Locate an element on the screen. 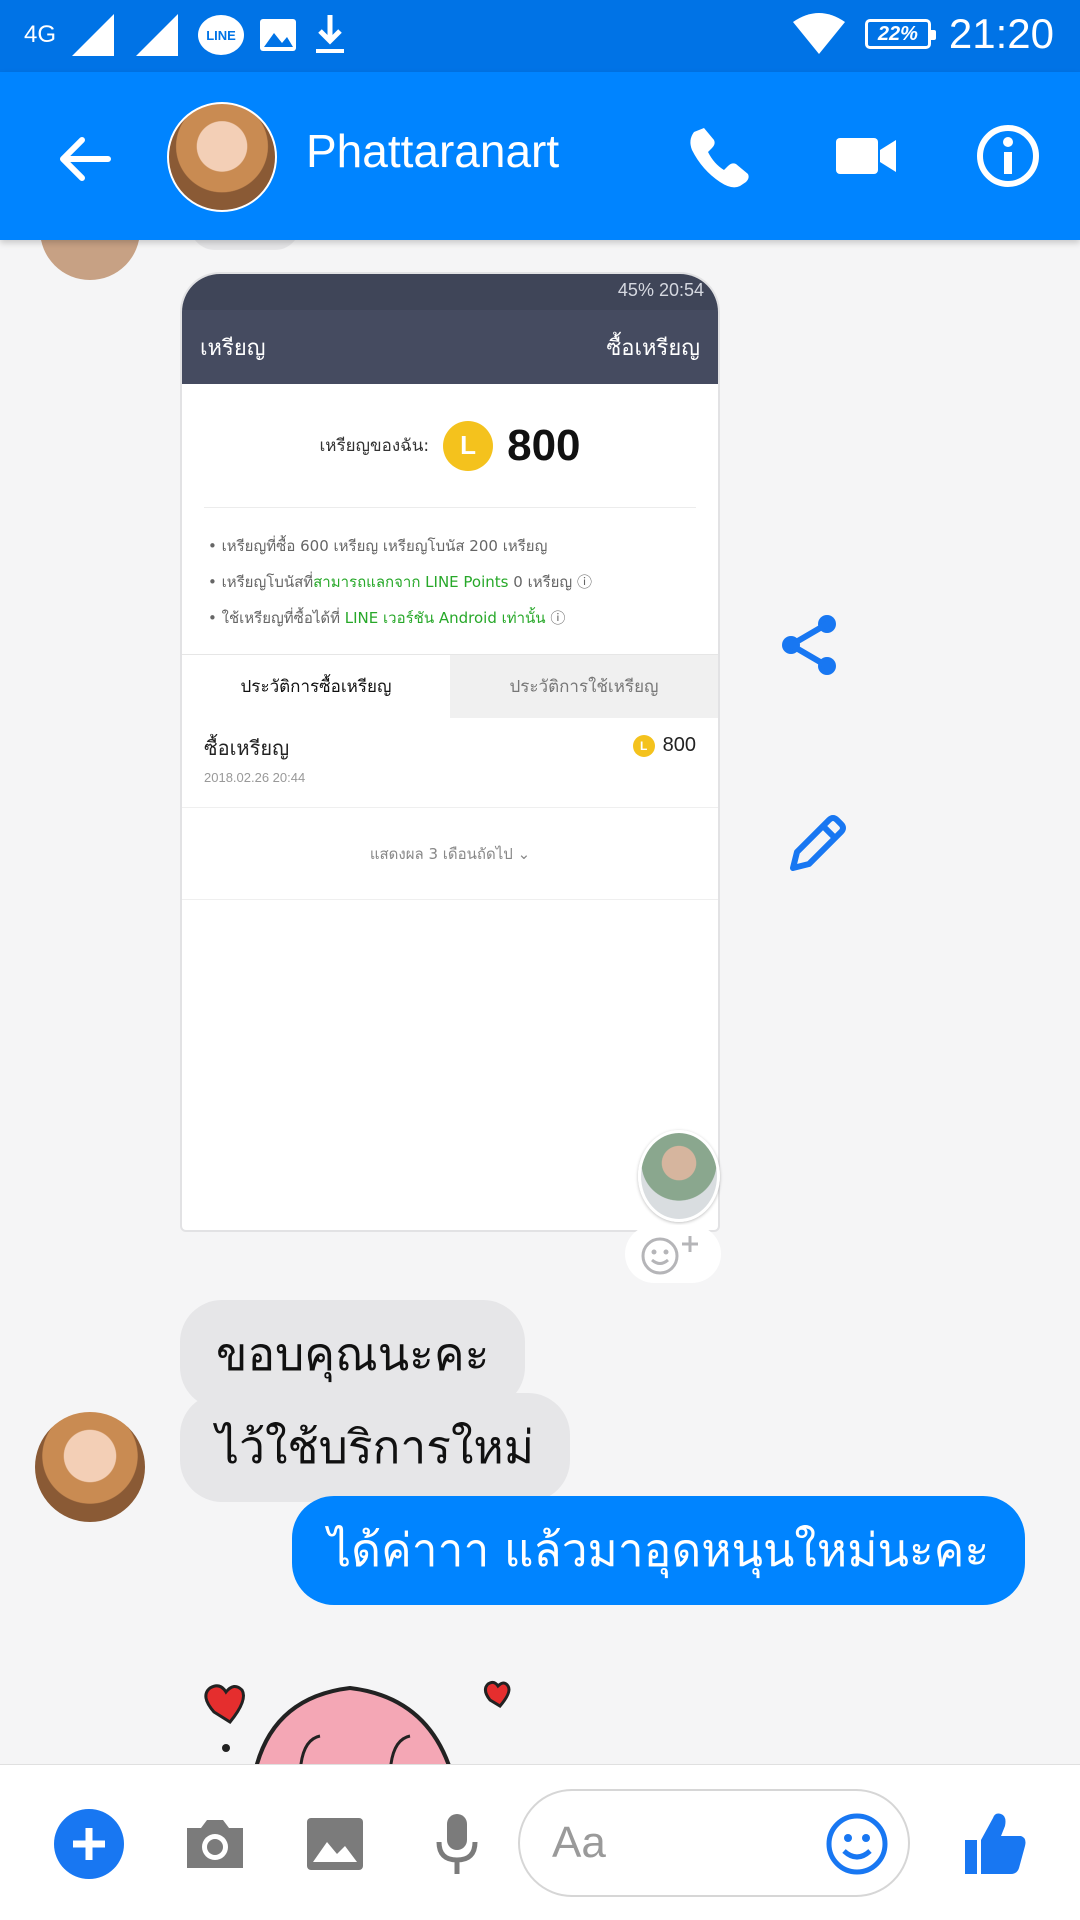 This screenshot has height=1920, width=1080. signal-sim1-icon is located at coordinates (93, 35).